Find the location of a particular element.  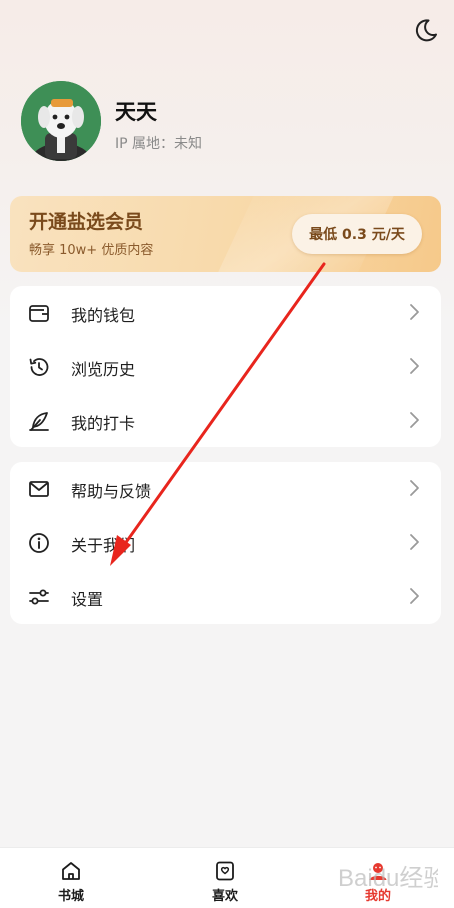

info-icon is located at coordinates (39, 543).